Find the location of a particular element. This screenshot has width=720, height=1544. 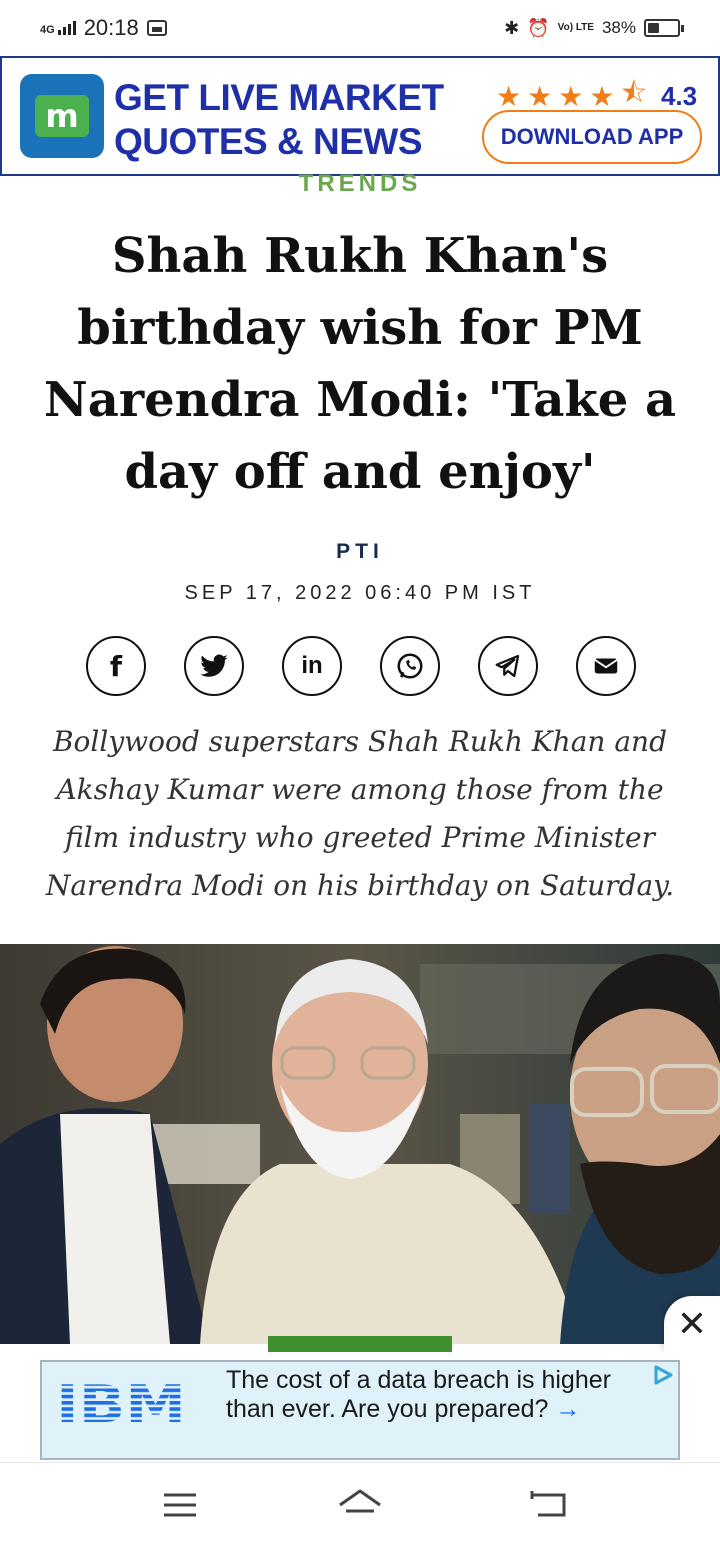

app-logo: m is located at coordinates (62, 116).